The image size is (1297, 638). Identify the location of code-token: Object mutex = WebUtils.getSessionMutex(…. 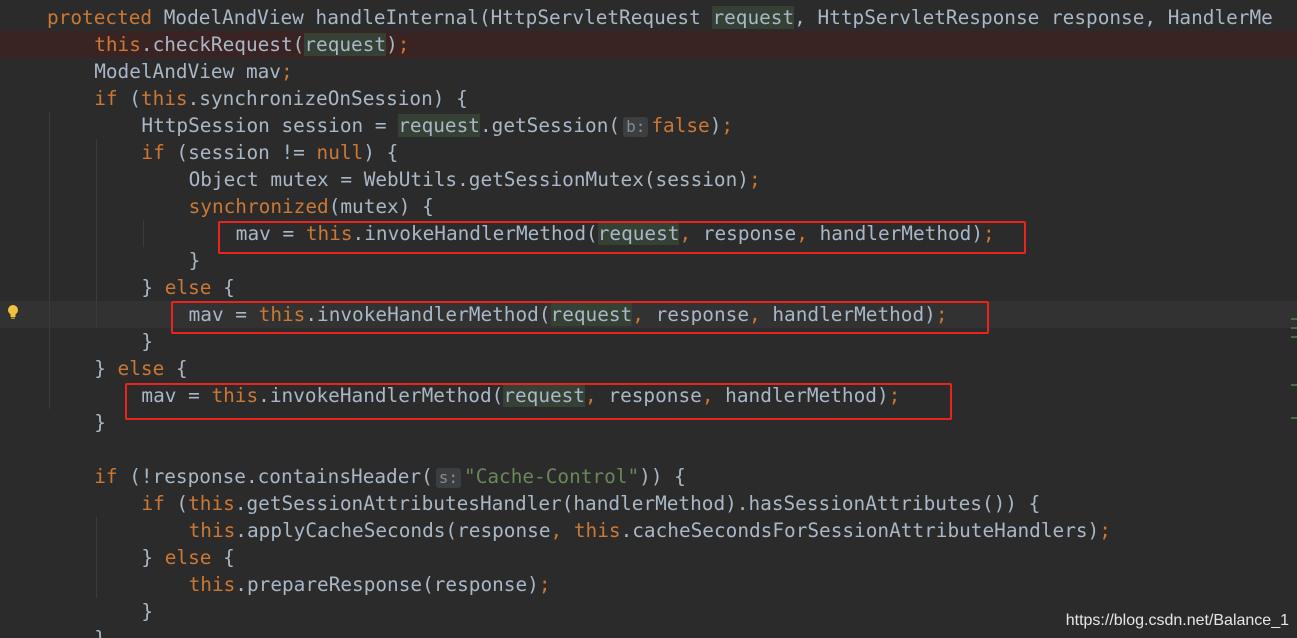
(468, 179).